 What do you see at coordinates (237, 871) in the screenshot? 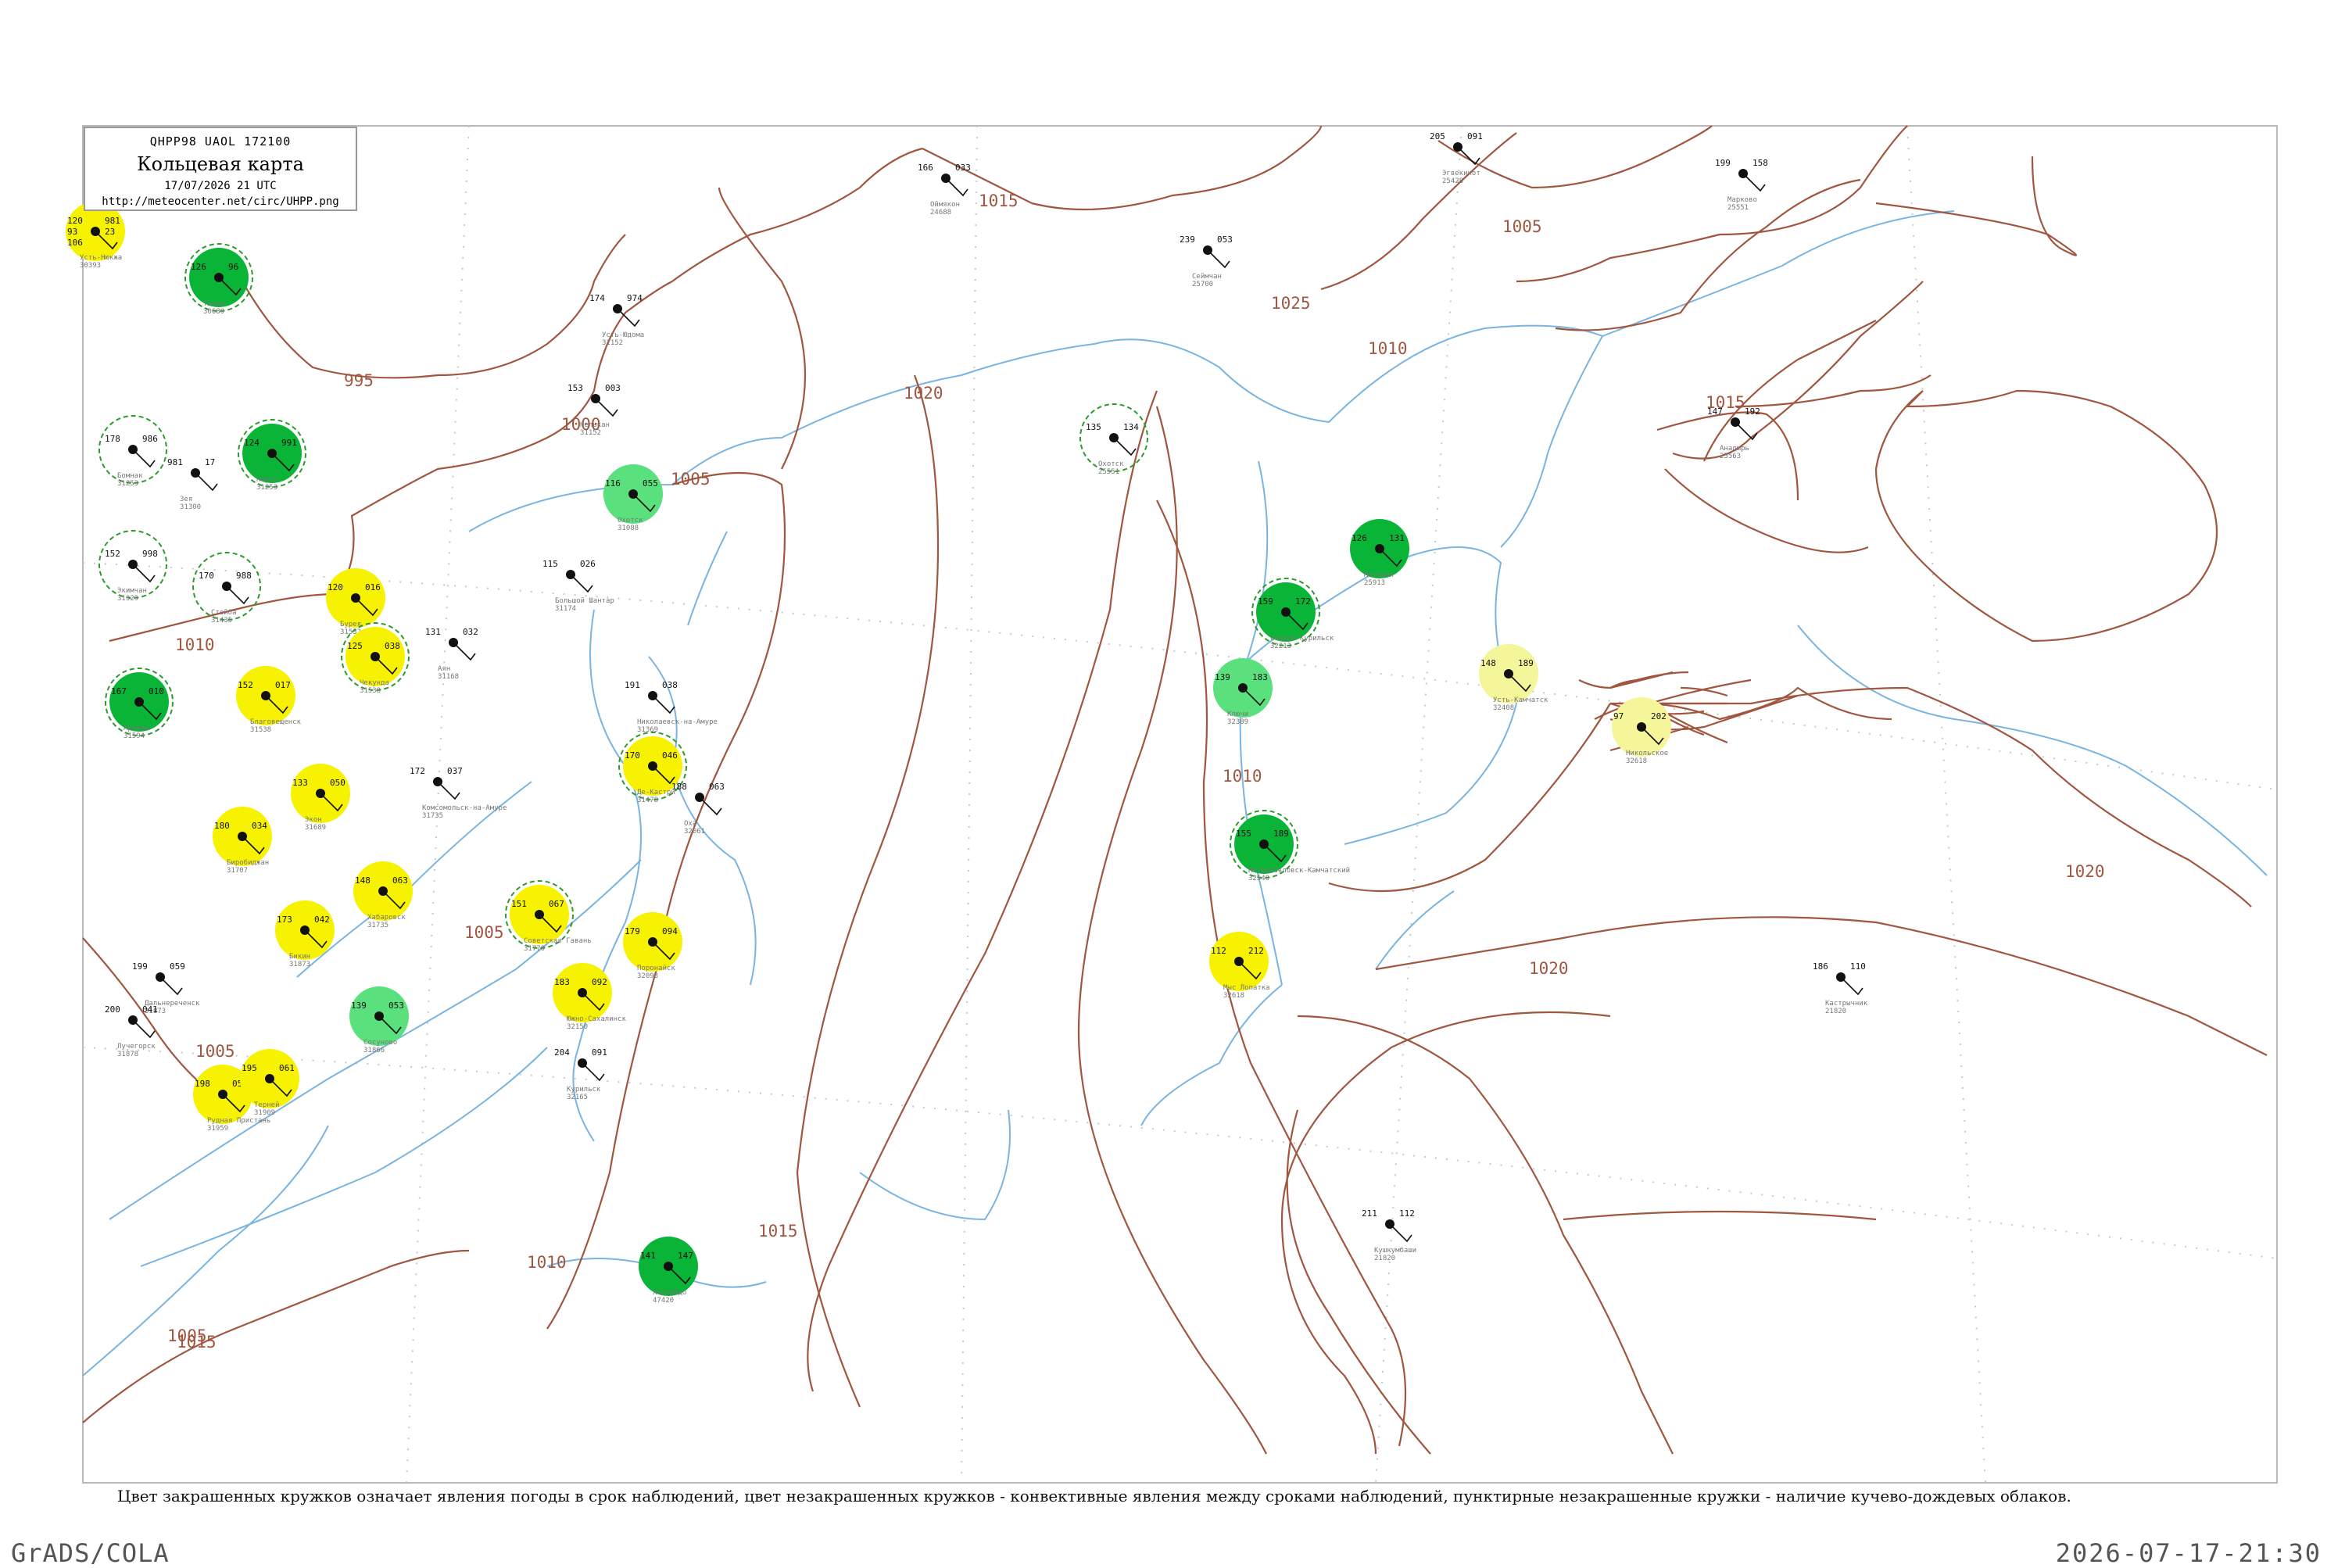
I see `station-id-label: 31707` at bounding box center [237, 871].